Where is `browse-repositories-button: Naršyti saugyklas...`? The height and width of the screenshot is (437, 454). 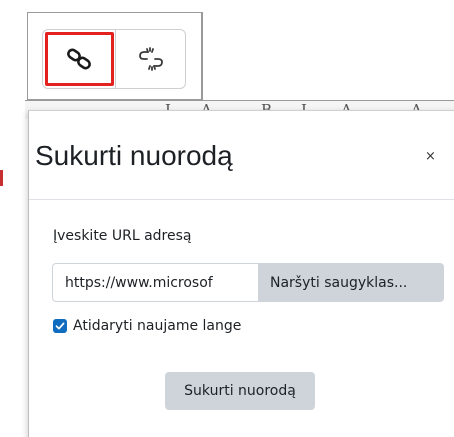 browse-repositories-button: Naršyti saugyklas... is located at coordinates (351, 282).